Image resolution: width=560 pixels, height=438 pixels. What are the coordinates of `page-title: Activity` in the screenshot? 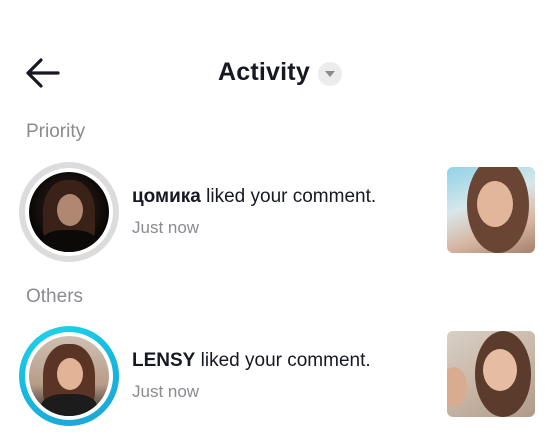 It's located at (264, 72).